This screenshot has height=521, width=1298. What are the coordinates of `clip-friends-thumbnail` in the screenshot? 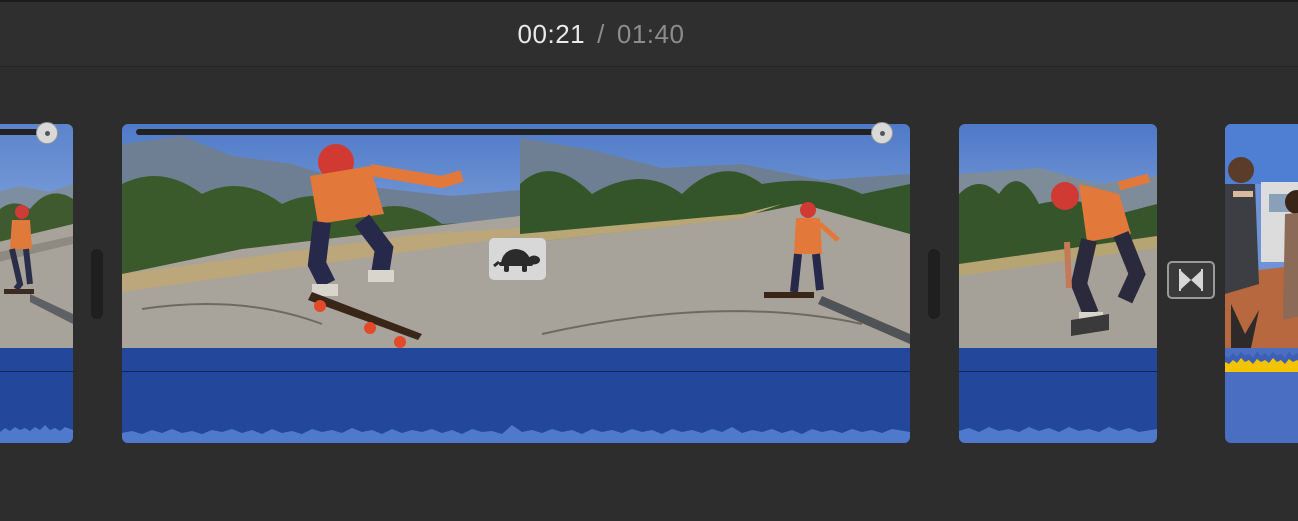 It's located at (1261, 236).